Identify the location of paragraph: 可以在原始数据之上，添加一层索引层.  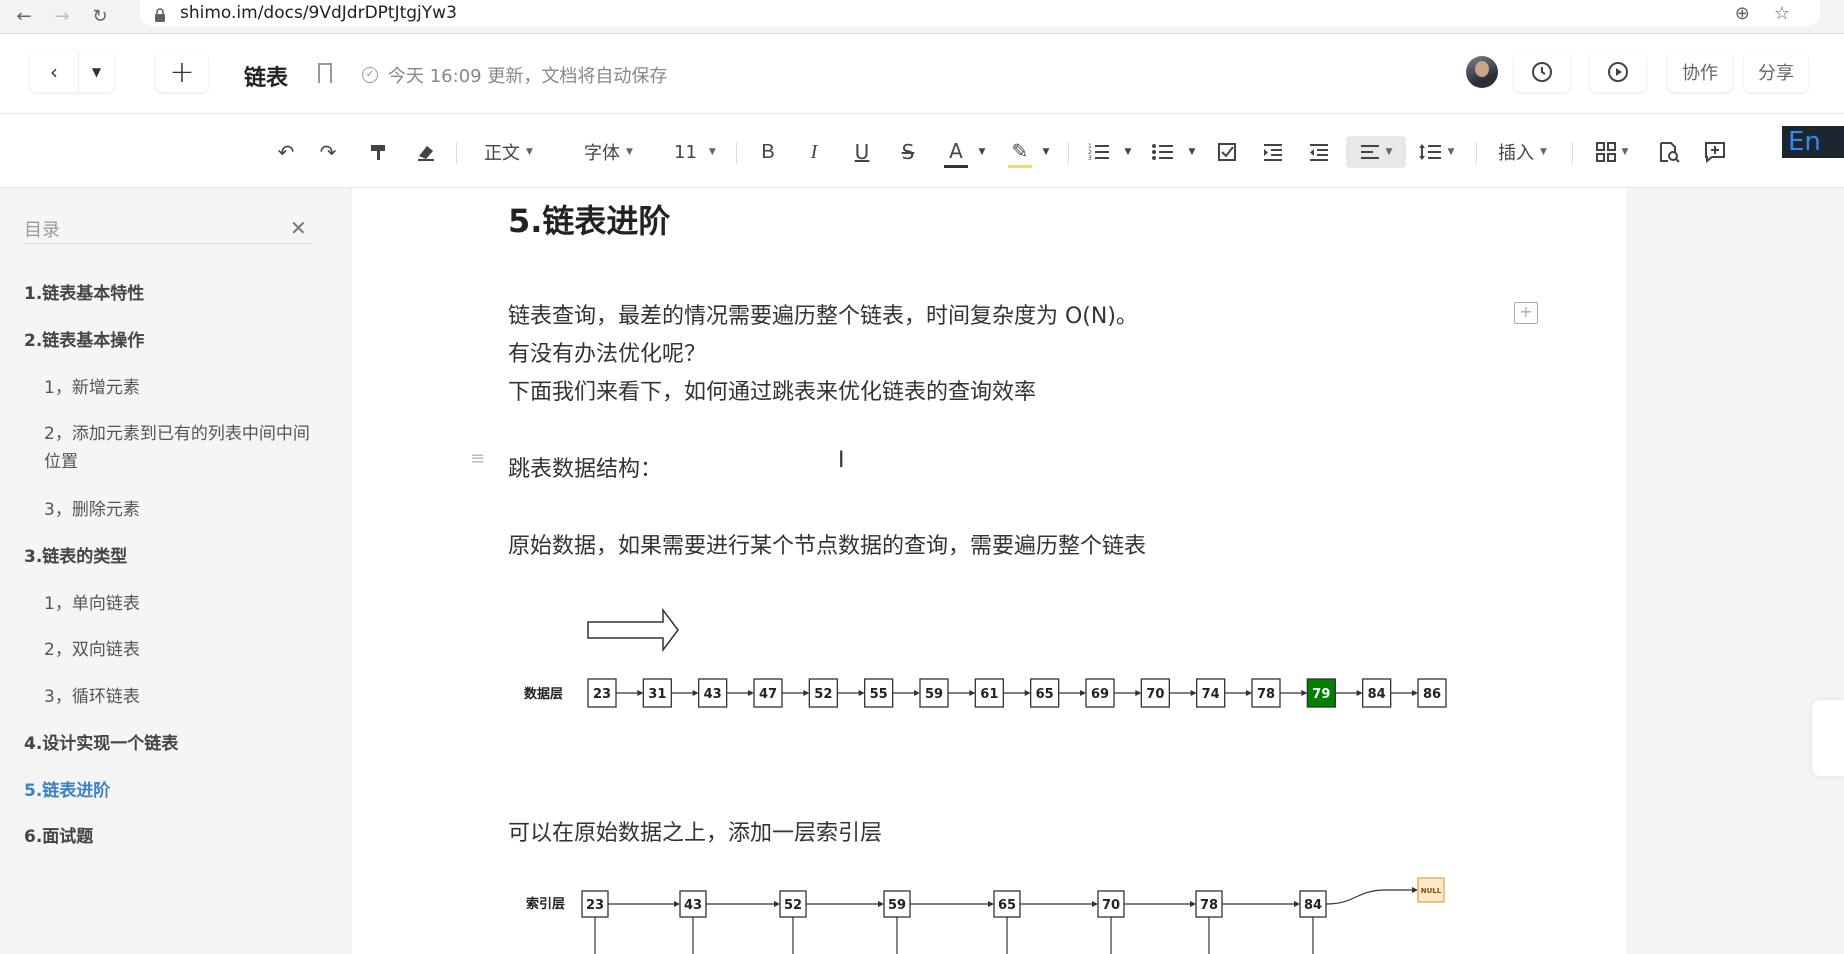
(695, 831).